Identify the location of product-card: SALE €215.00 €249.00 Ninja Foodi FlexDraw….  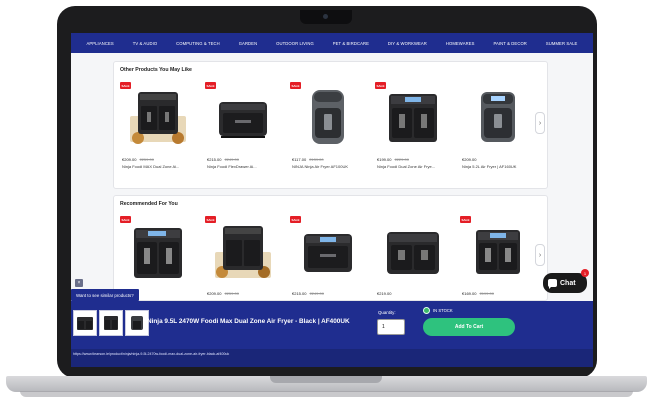
(243, 132).